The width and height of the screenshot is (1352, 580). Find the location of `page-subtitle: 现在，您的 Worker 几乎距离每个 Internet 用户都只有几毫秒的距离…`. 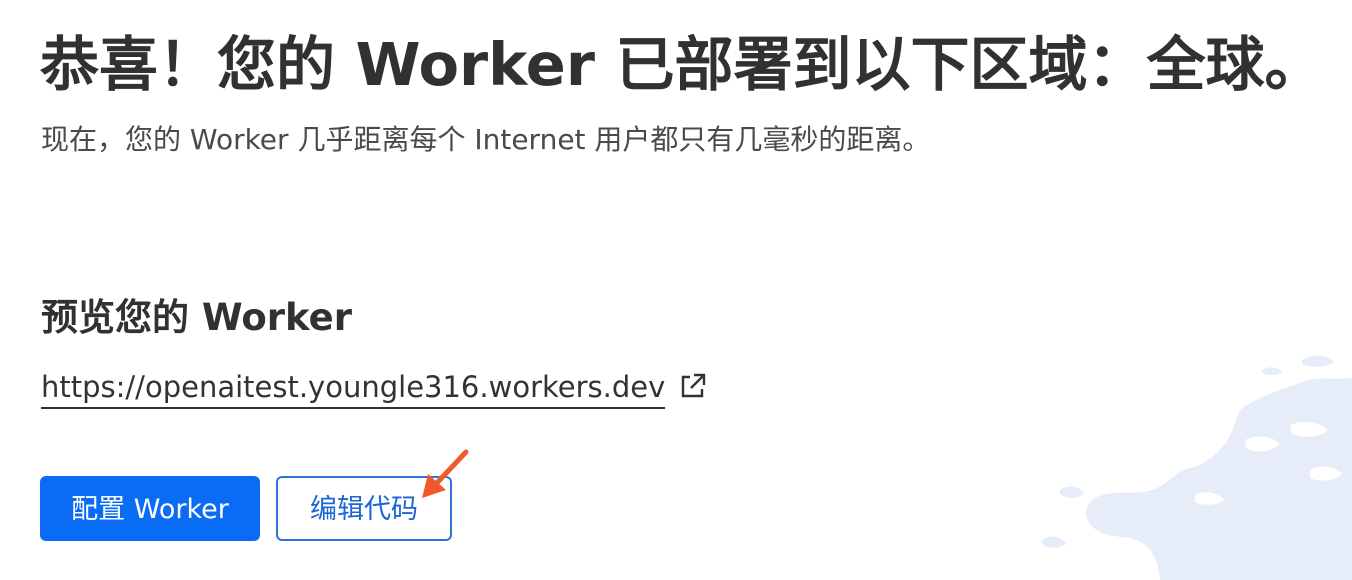

page-subtitle: 现在，您的 Worker 几乎距离每个 Internet 用户都只有几毫秒的距离… is located at coordinates (486, 139).